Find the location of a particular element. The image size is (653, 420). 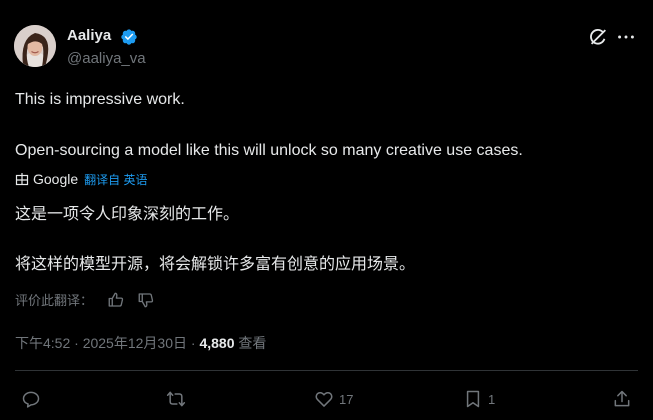

share-button is located at coordinates (622, 399).